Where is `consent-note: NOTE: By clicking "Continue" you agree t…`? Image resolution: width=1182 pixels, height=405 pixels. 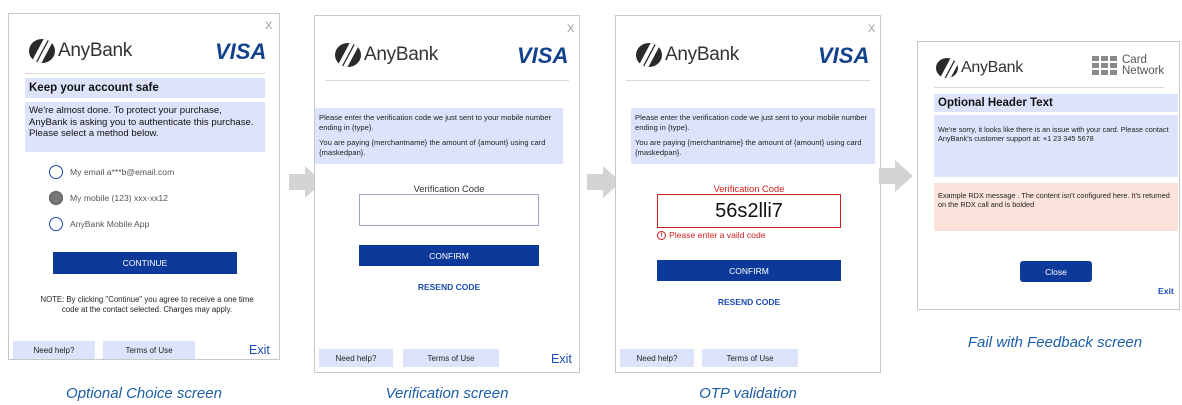
consent-note: NOTE: By clicking "Continue" you agree t… is located at coordinates (147, 304).